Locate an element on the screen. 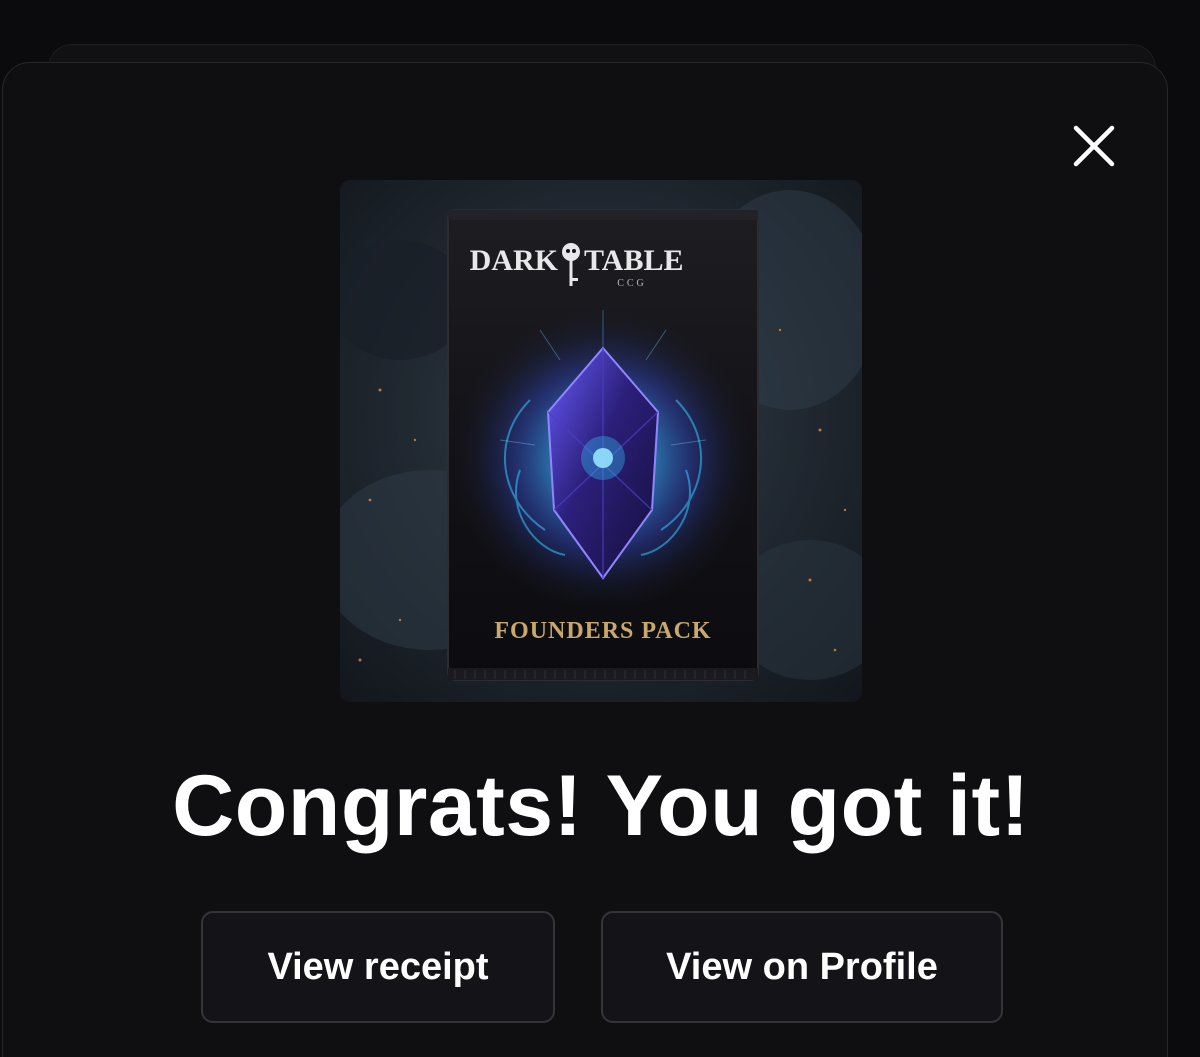 Image resolution: width=1200 pixels, height=1057 pixels. view-on-profile-label: View on Profile is located at coordinates (802, 966).